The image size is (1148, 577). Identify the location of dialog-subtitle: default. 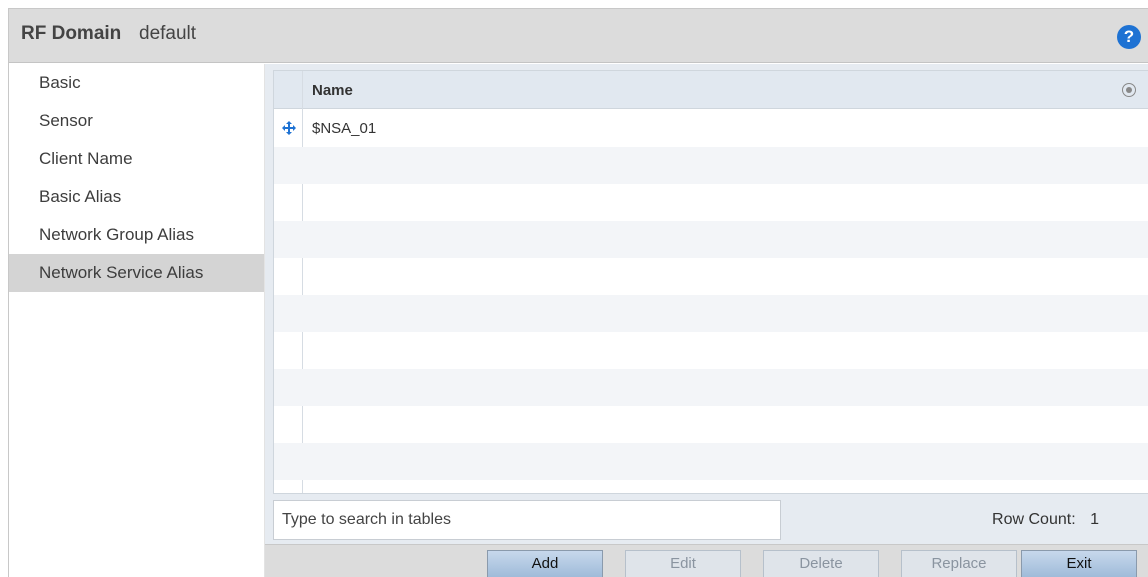
(168, 33).